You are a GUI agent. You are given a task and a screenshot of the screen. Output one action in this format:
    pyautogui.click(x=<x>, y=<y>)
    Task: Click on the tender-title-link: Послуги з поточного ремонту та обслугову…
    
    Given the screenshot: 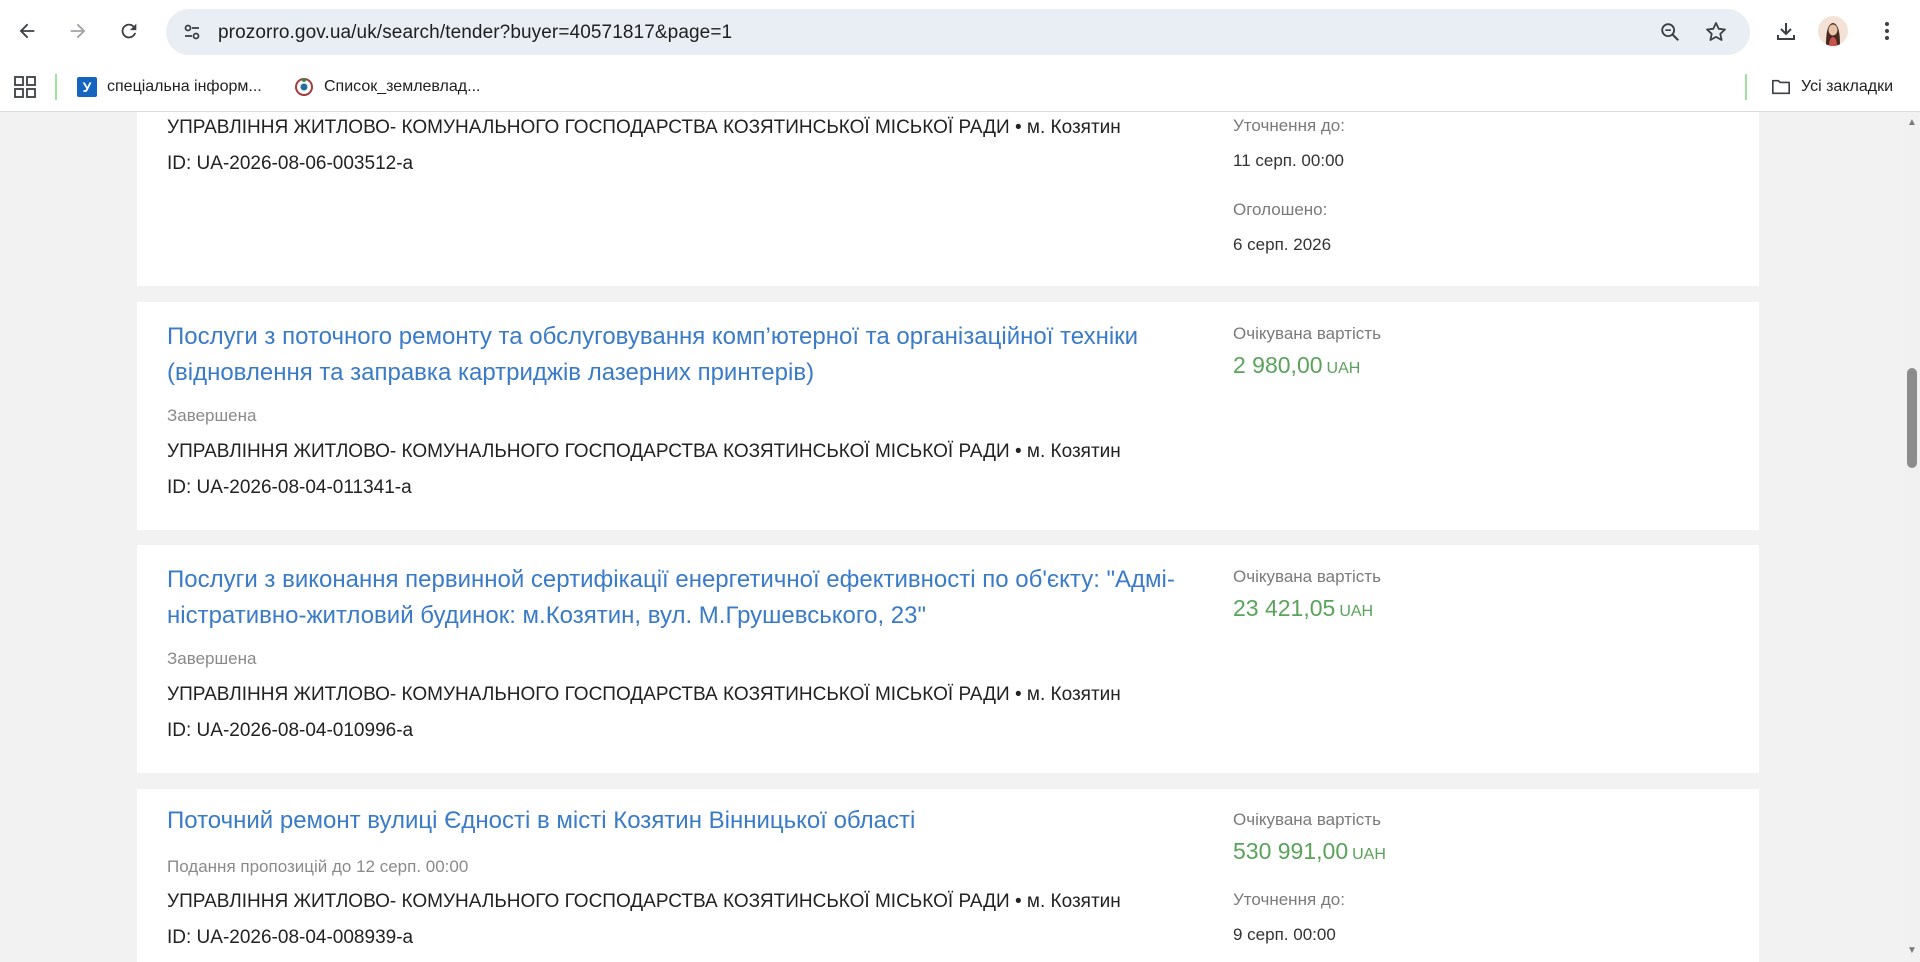 What is the action you would take?
    pyautogui.click(x=672, y=355)
    